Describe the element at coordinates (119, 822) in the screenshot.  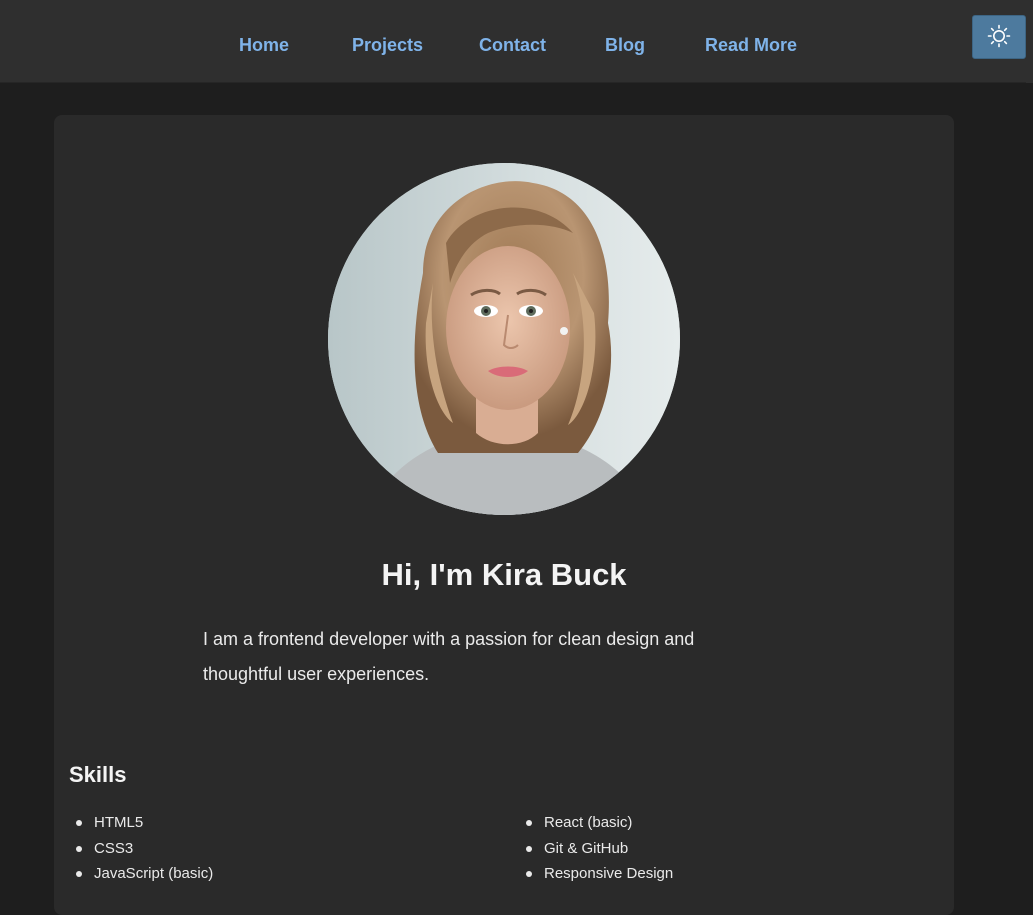
I see `skill-label: HTML5` at that location.